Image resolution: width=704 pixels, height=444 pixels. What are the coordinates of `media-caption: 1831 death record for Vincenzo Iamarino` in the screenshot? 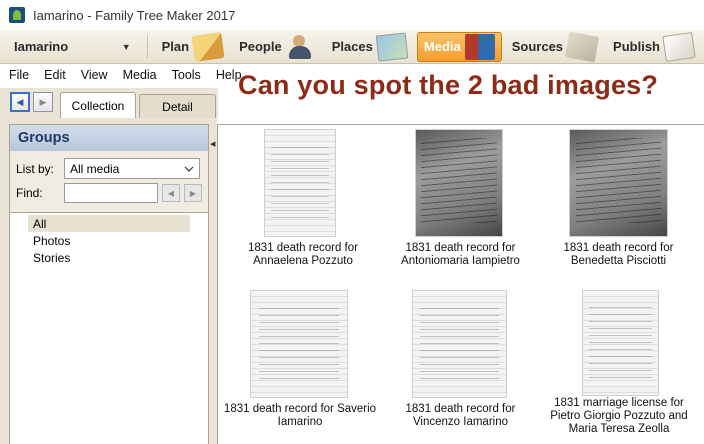 It's located at (460, 415).